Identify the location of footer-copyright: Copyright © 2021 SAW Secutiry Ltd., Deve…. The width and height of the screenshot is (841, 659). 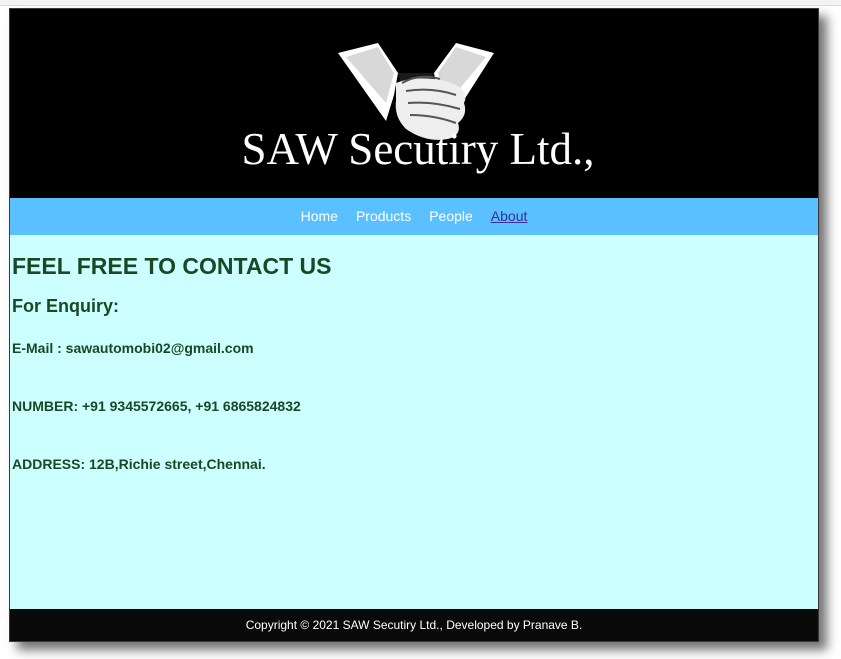
(414, 625).